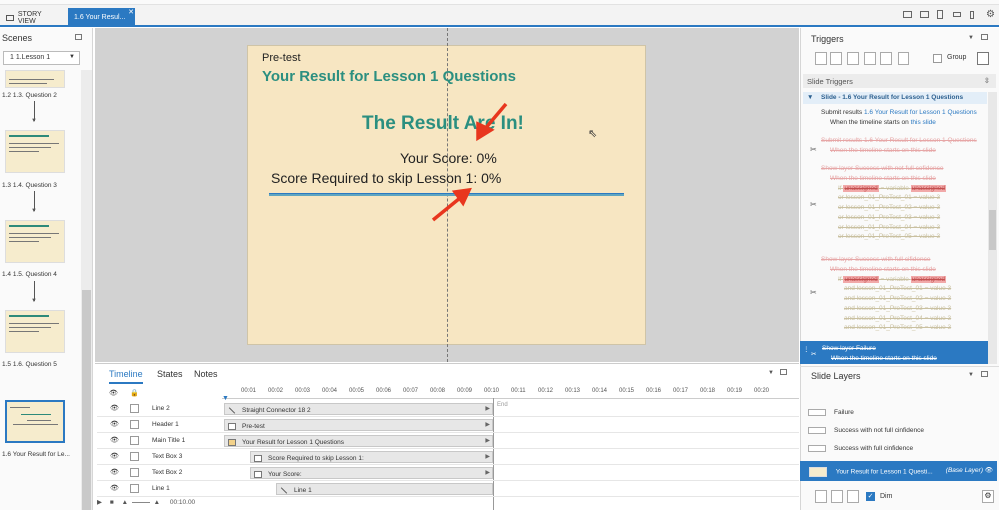  What do you see at coordinates (830, 81) in the screenshot?
I see `slide-triggers-label: Slide Triggers` at bounding box center [830, 81].